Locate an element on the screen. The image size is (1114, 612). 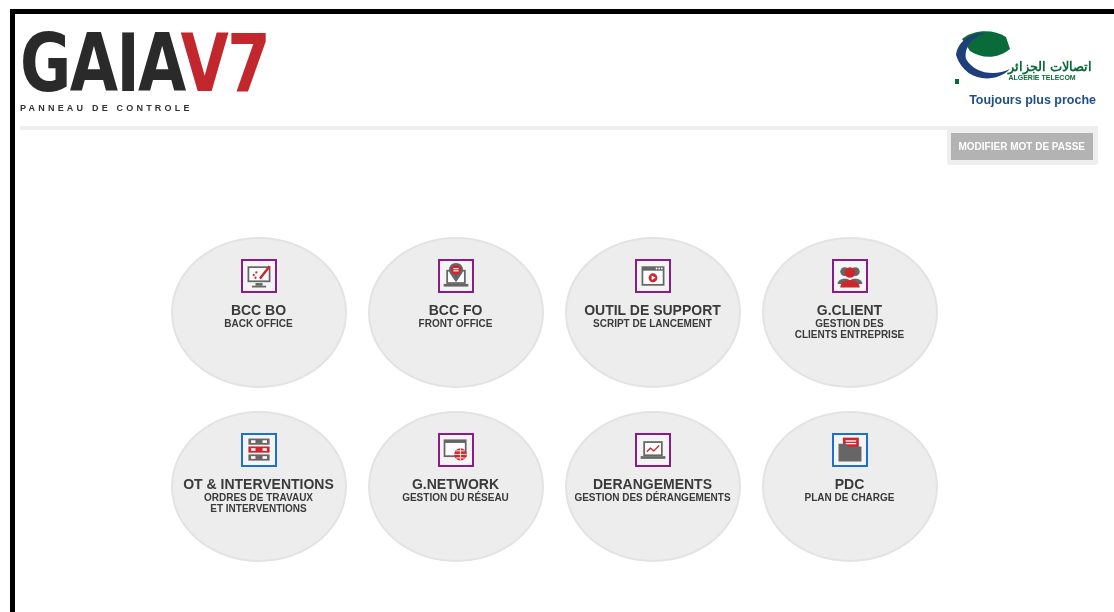
module-subtitle: GESTION DES DÉRANGEMENTS is located at coordinates (652, 497).